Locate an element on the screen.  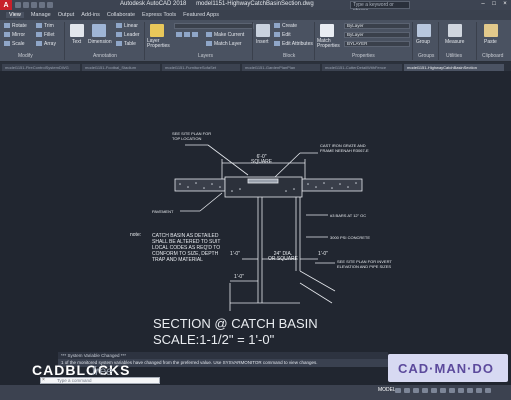
tab-manage: Manage is located at coordinates (41, 15).